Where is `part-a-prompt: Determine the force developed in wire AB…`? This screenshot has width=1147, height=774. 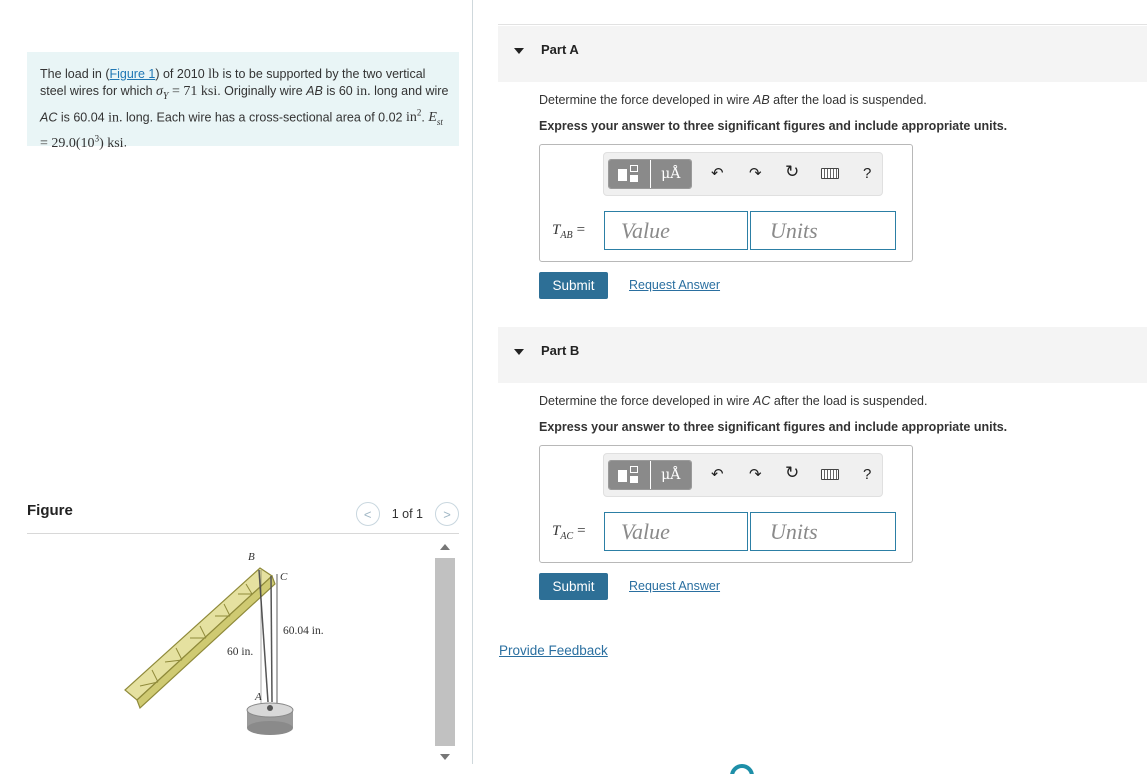 part-a-prompt: Determine the force developed in wire AB… is located at coordinates (733, 100).